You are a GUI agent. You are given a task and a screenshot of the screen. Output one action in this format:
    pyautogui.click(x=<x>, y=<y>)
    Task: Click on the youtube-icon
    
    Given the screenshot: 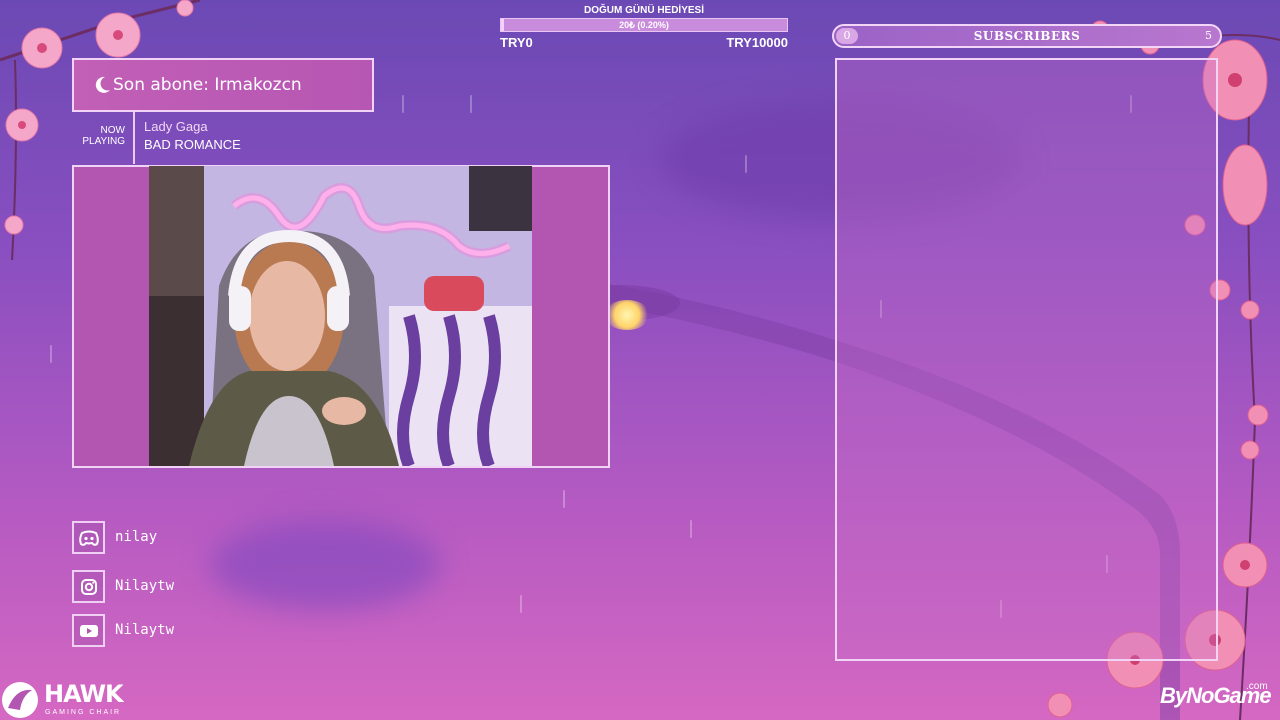 What is the action you would take?
    pyautogui.click(x=88, y=630)
    